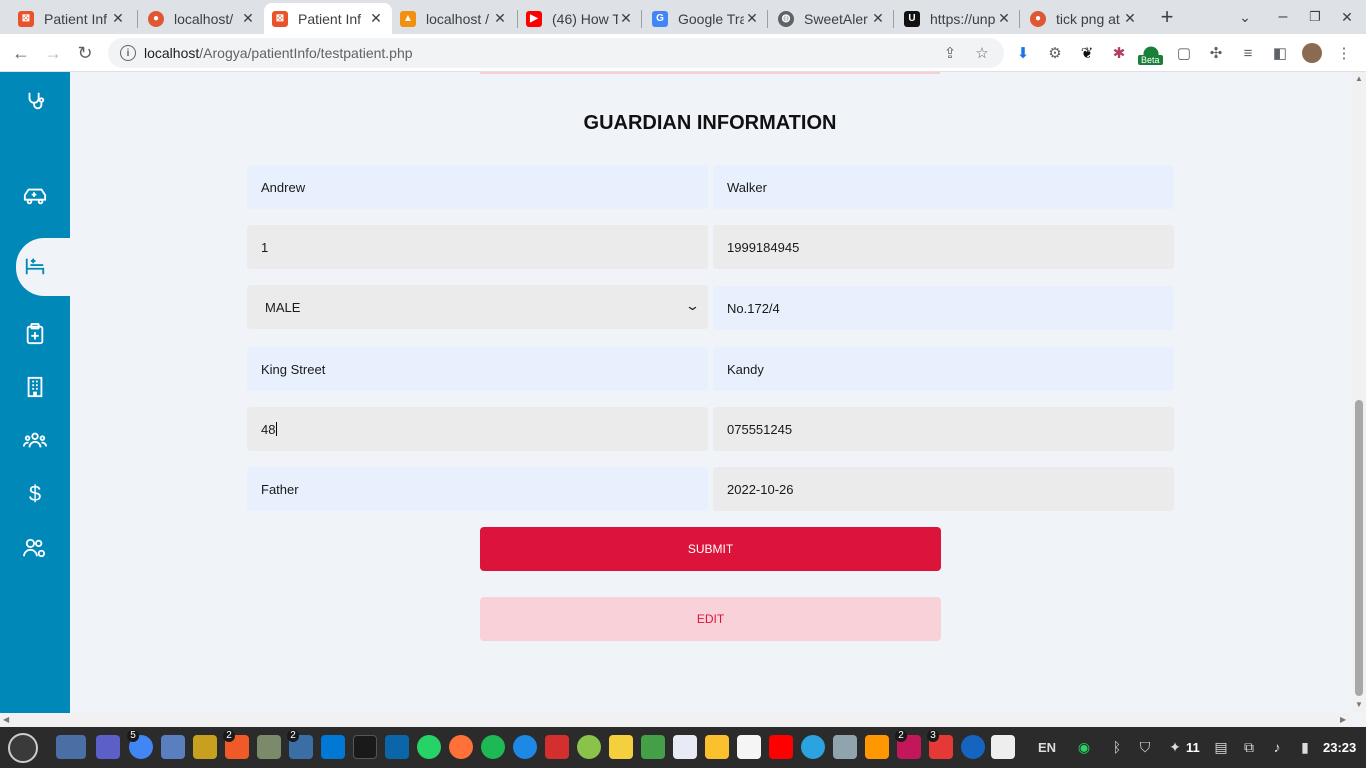 The image size is (1366, 768). I want to click on shield-tray-icon: ⛉, so click(1145, 747).